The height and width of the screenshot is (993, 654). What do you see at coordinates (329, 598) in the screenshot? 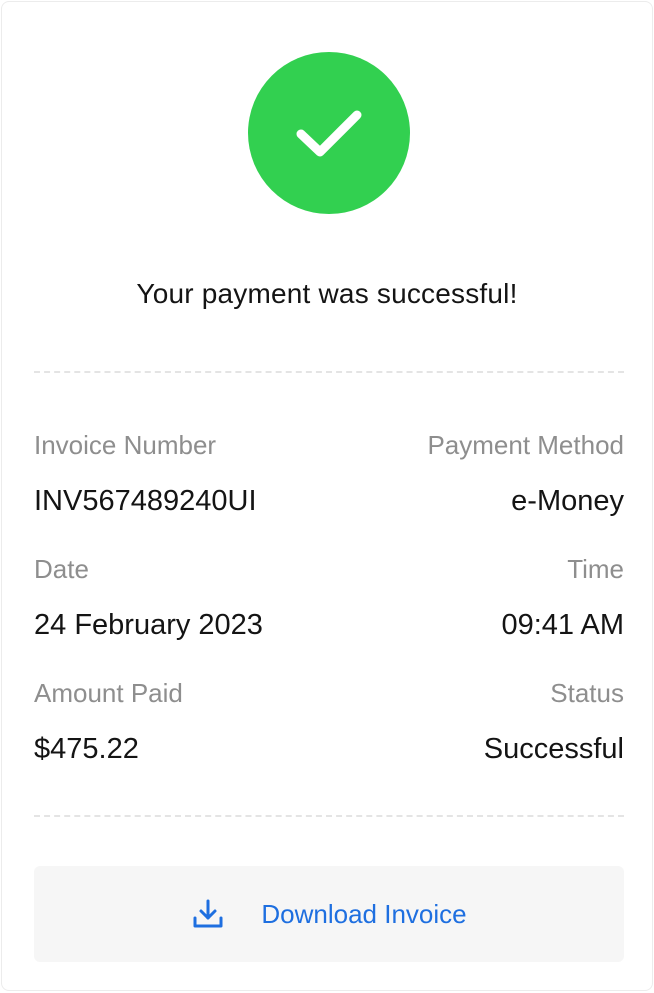
I see `details-row-datetime: Date 24 February 2023 Time 09:41 AM` at bounding box center [329, 598].